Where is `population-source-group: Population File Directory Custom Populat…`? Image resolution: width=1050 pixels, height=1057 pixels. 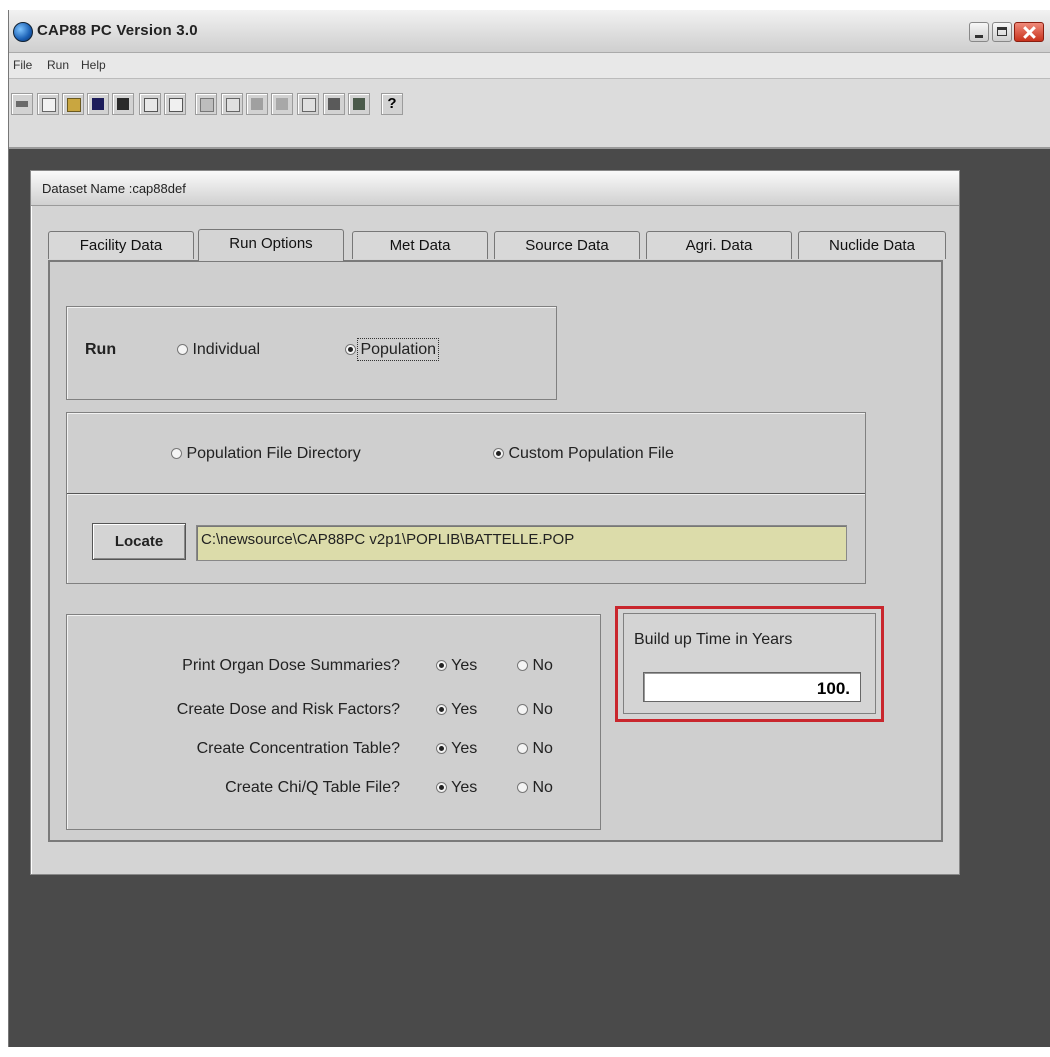 population-source-group: Population File Directory Custom Populat… is located at coordinates (466, 498).